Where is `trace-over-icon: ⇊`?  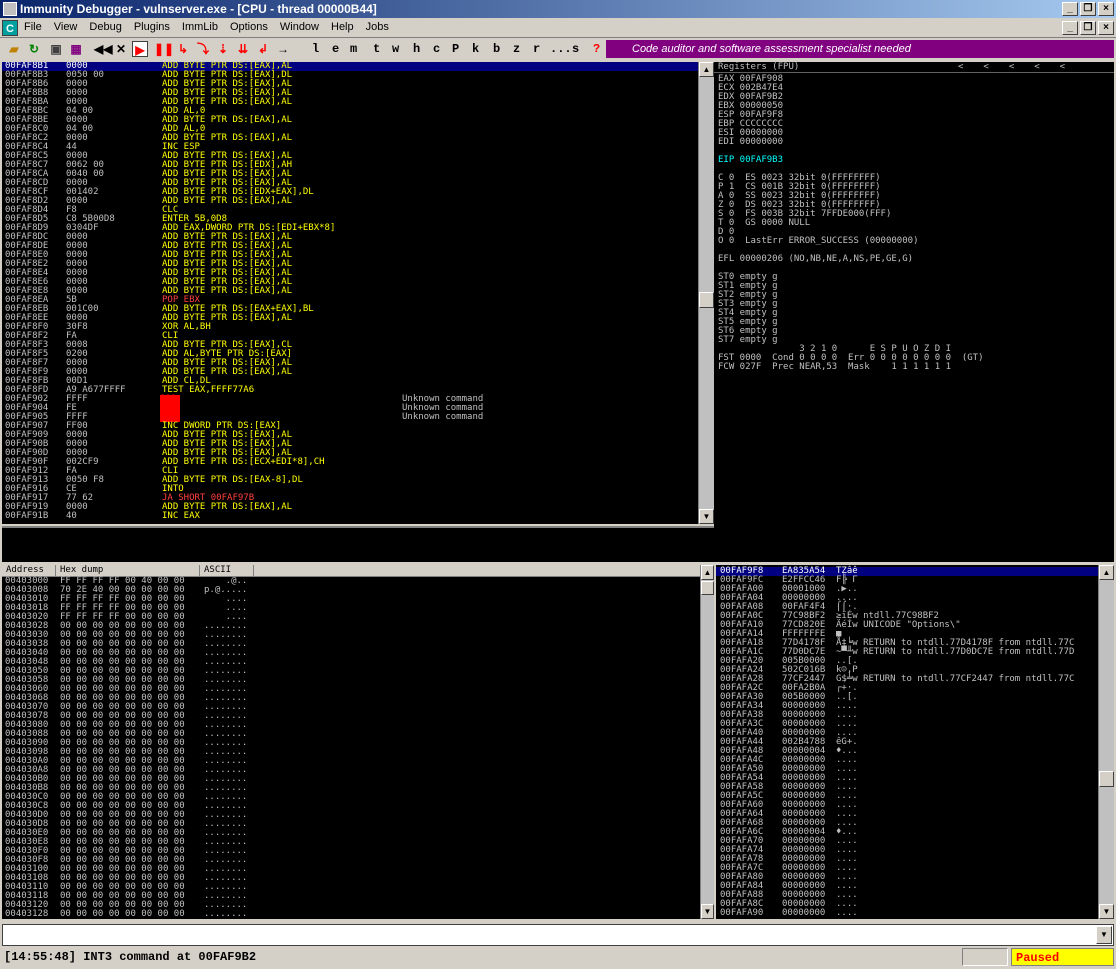 trace-over-icon: ⇊ is located at coordinates (243, 49).